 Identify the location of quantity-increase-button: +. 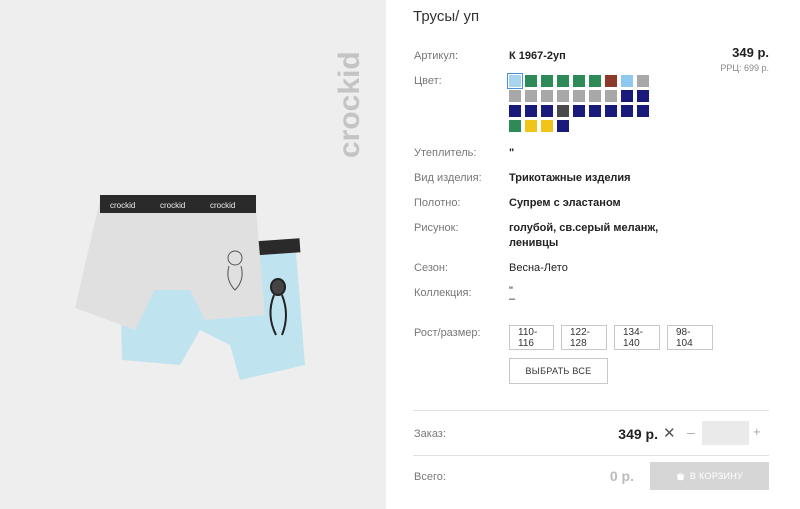
(757, 431).